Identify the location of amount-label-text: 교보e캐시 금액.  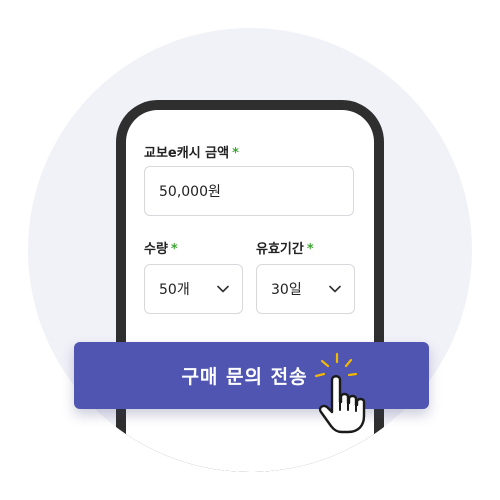
(187, 153).